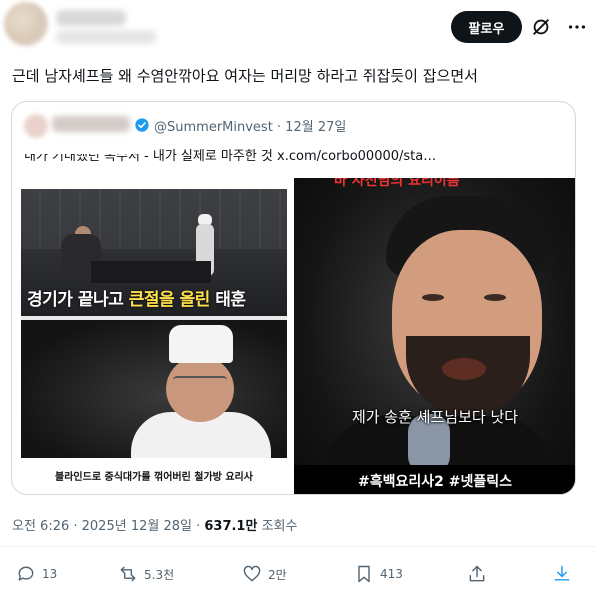 This screenshot has width=596, height=608. What do you see at coordinates (541, 27) in the screenshot?
I see `grok-icon` at bounding box center [541, 27].